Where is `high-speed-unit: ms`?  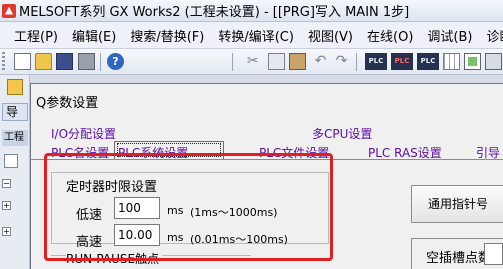 high-speed-unit: ms is located at coordinates (175, 237).